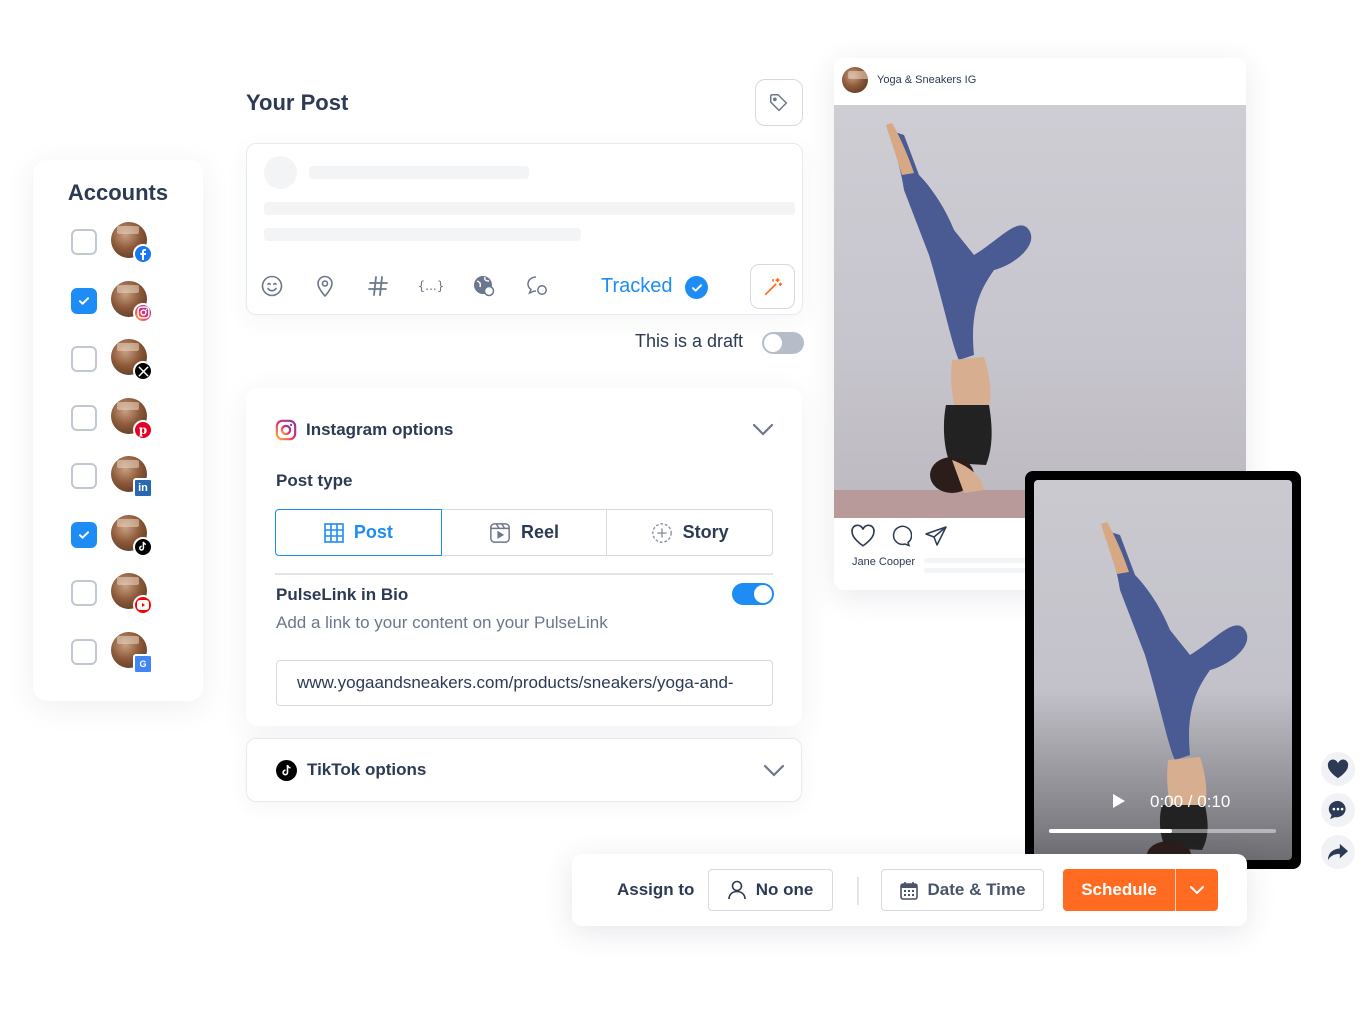 The width and height of the screenshot is (1364, 1024). What do you see at coordinates (976, 889) in the screenshot?
I see `date-time-label: Date & Time` at bounding box center [976, 889].